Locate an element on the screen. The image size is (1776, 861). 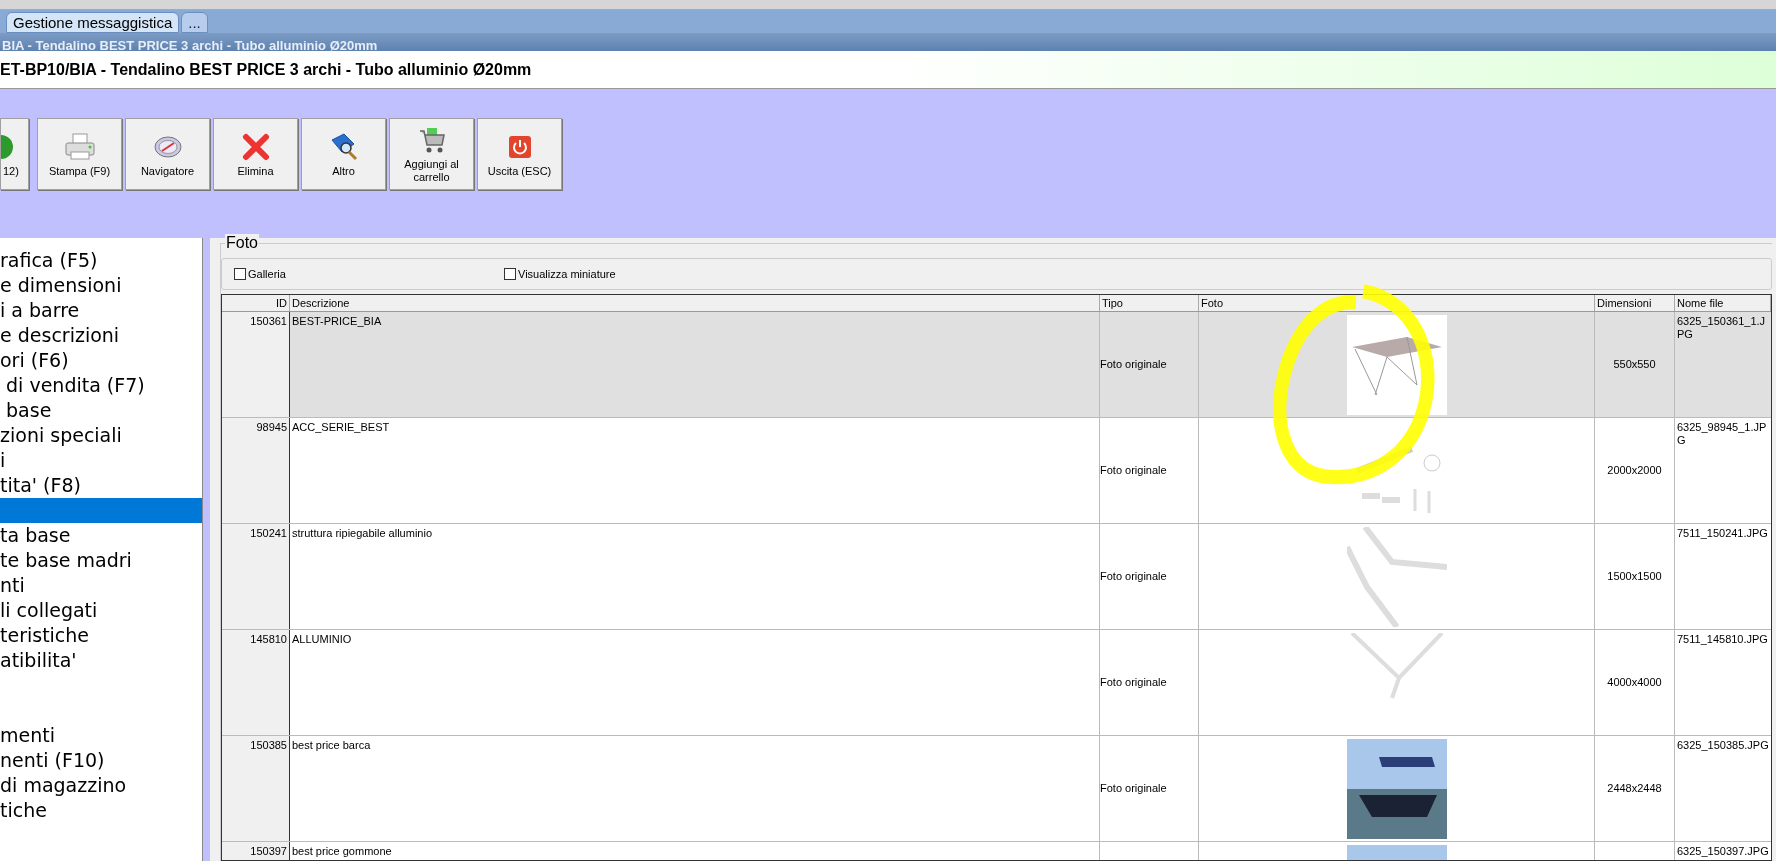
sidebar-item: te base madri is located at coordinates (101, 560).